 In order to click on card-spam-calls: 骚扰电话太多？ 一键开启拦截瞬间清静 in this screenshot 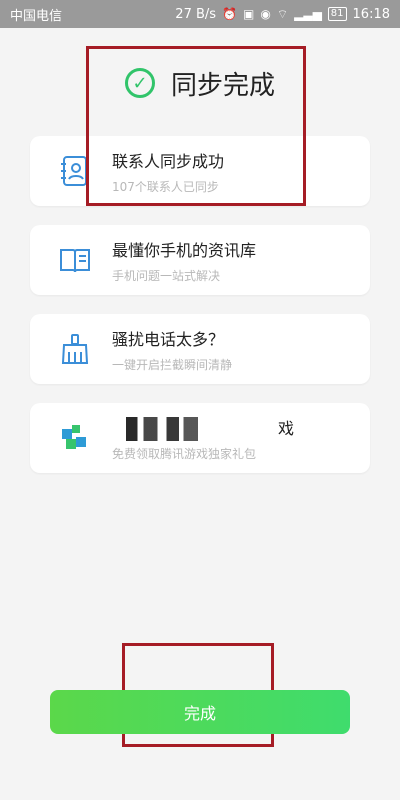, I will do `click(200, 349)`.